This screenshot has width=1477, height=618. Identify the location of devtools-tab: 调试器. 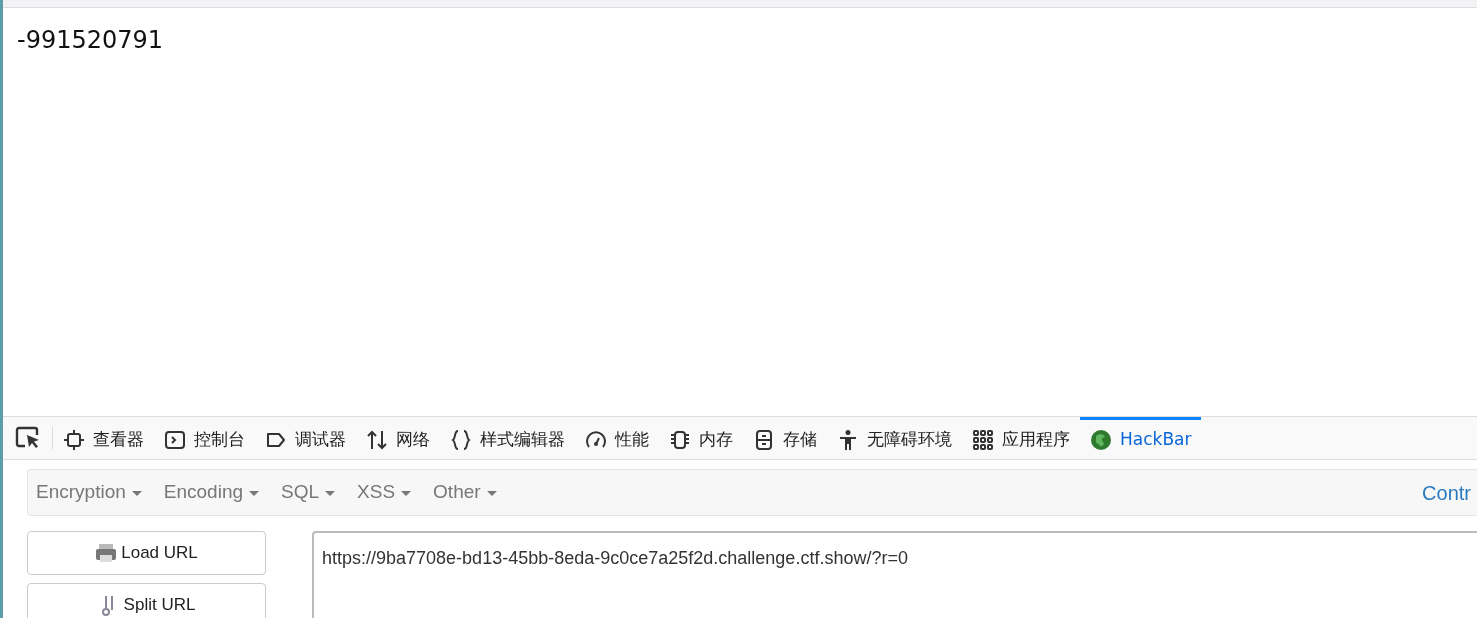
(305, 438).